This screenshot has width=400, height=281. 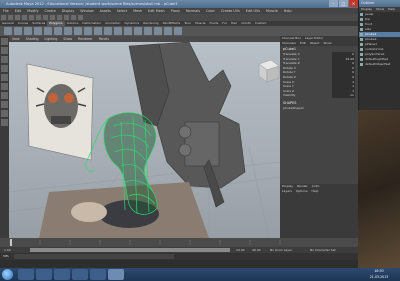 What do you see at coordinates (98, 274) in the screenshot?
I see `taskbar-photoshop-icon` at bounding box center [98, 274].